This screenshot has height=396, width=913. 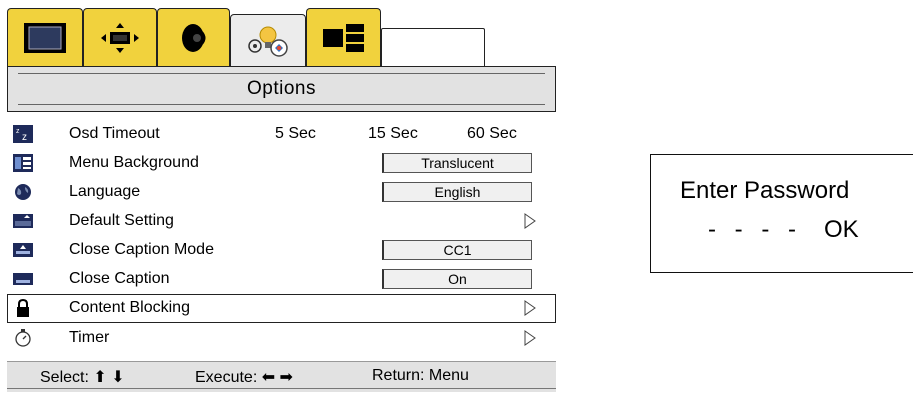 What do you see at coordinates (23, 279) in the screenshot?
I see `caption-icon` at bounding box center [23, 279].